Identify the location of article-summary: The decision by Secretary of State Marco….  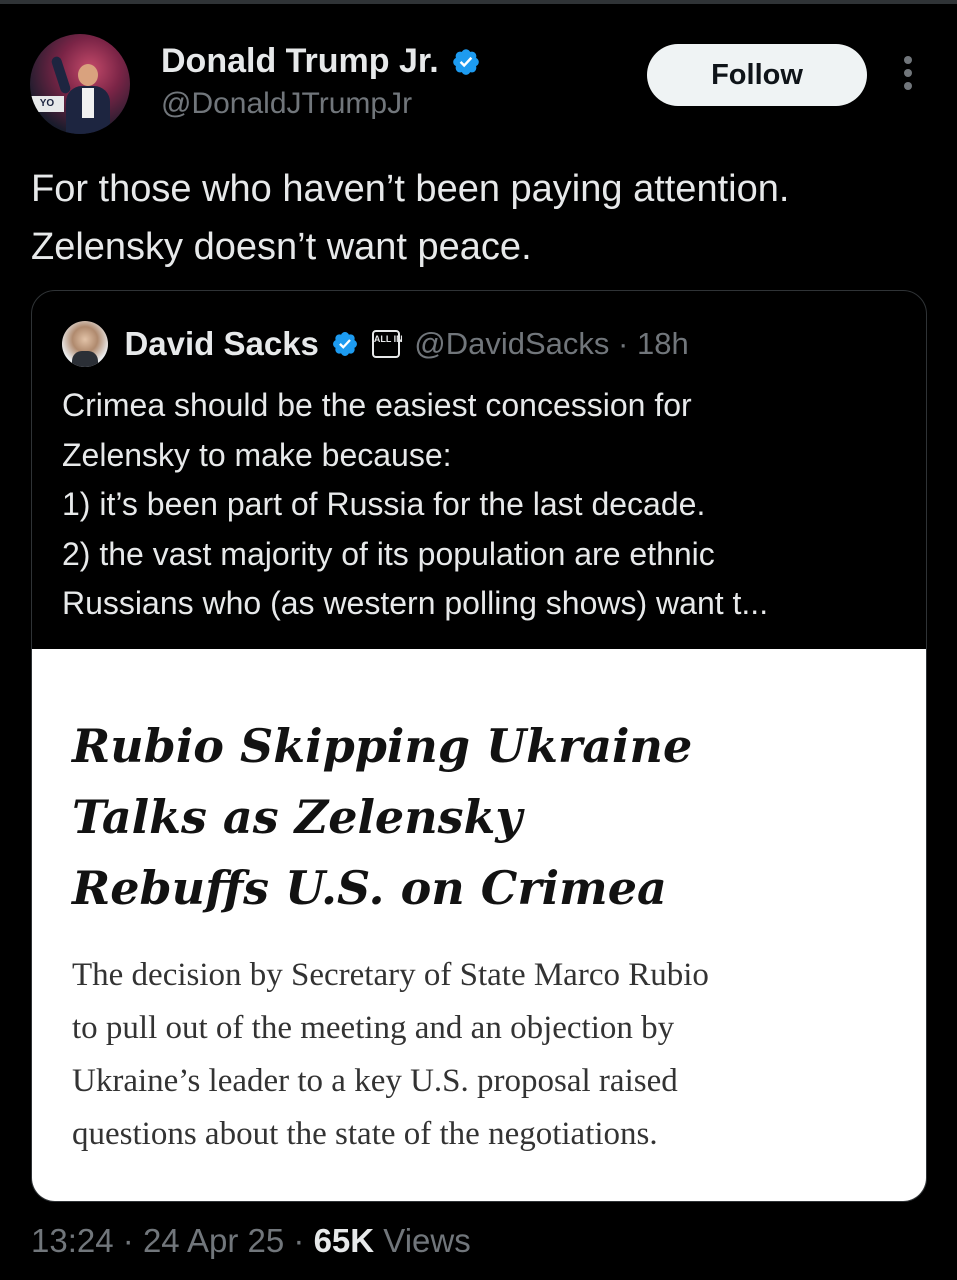
(487, 1055).